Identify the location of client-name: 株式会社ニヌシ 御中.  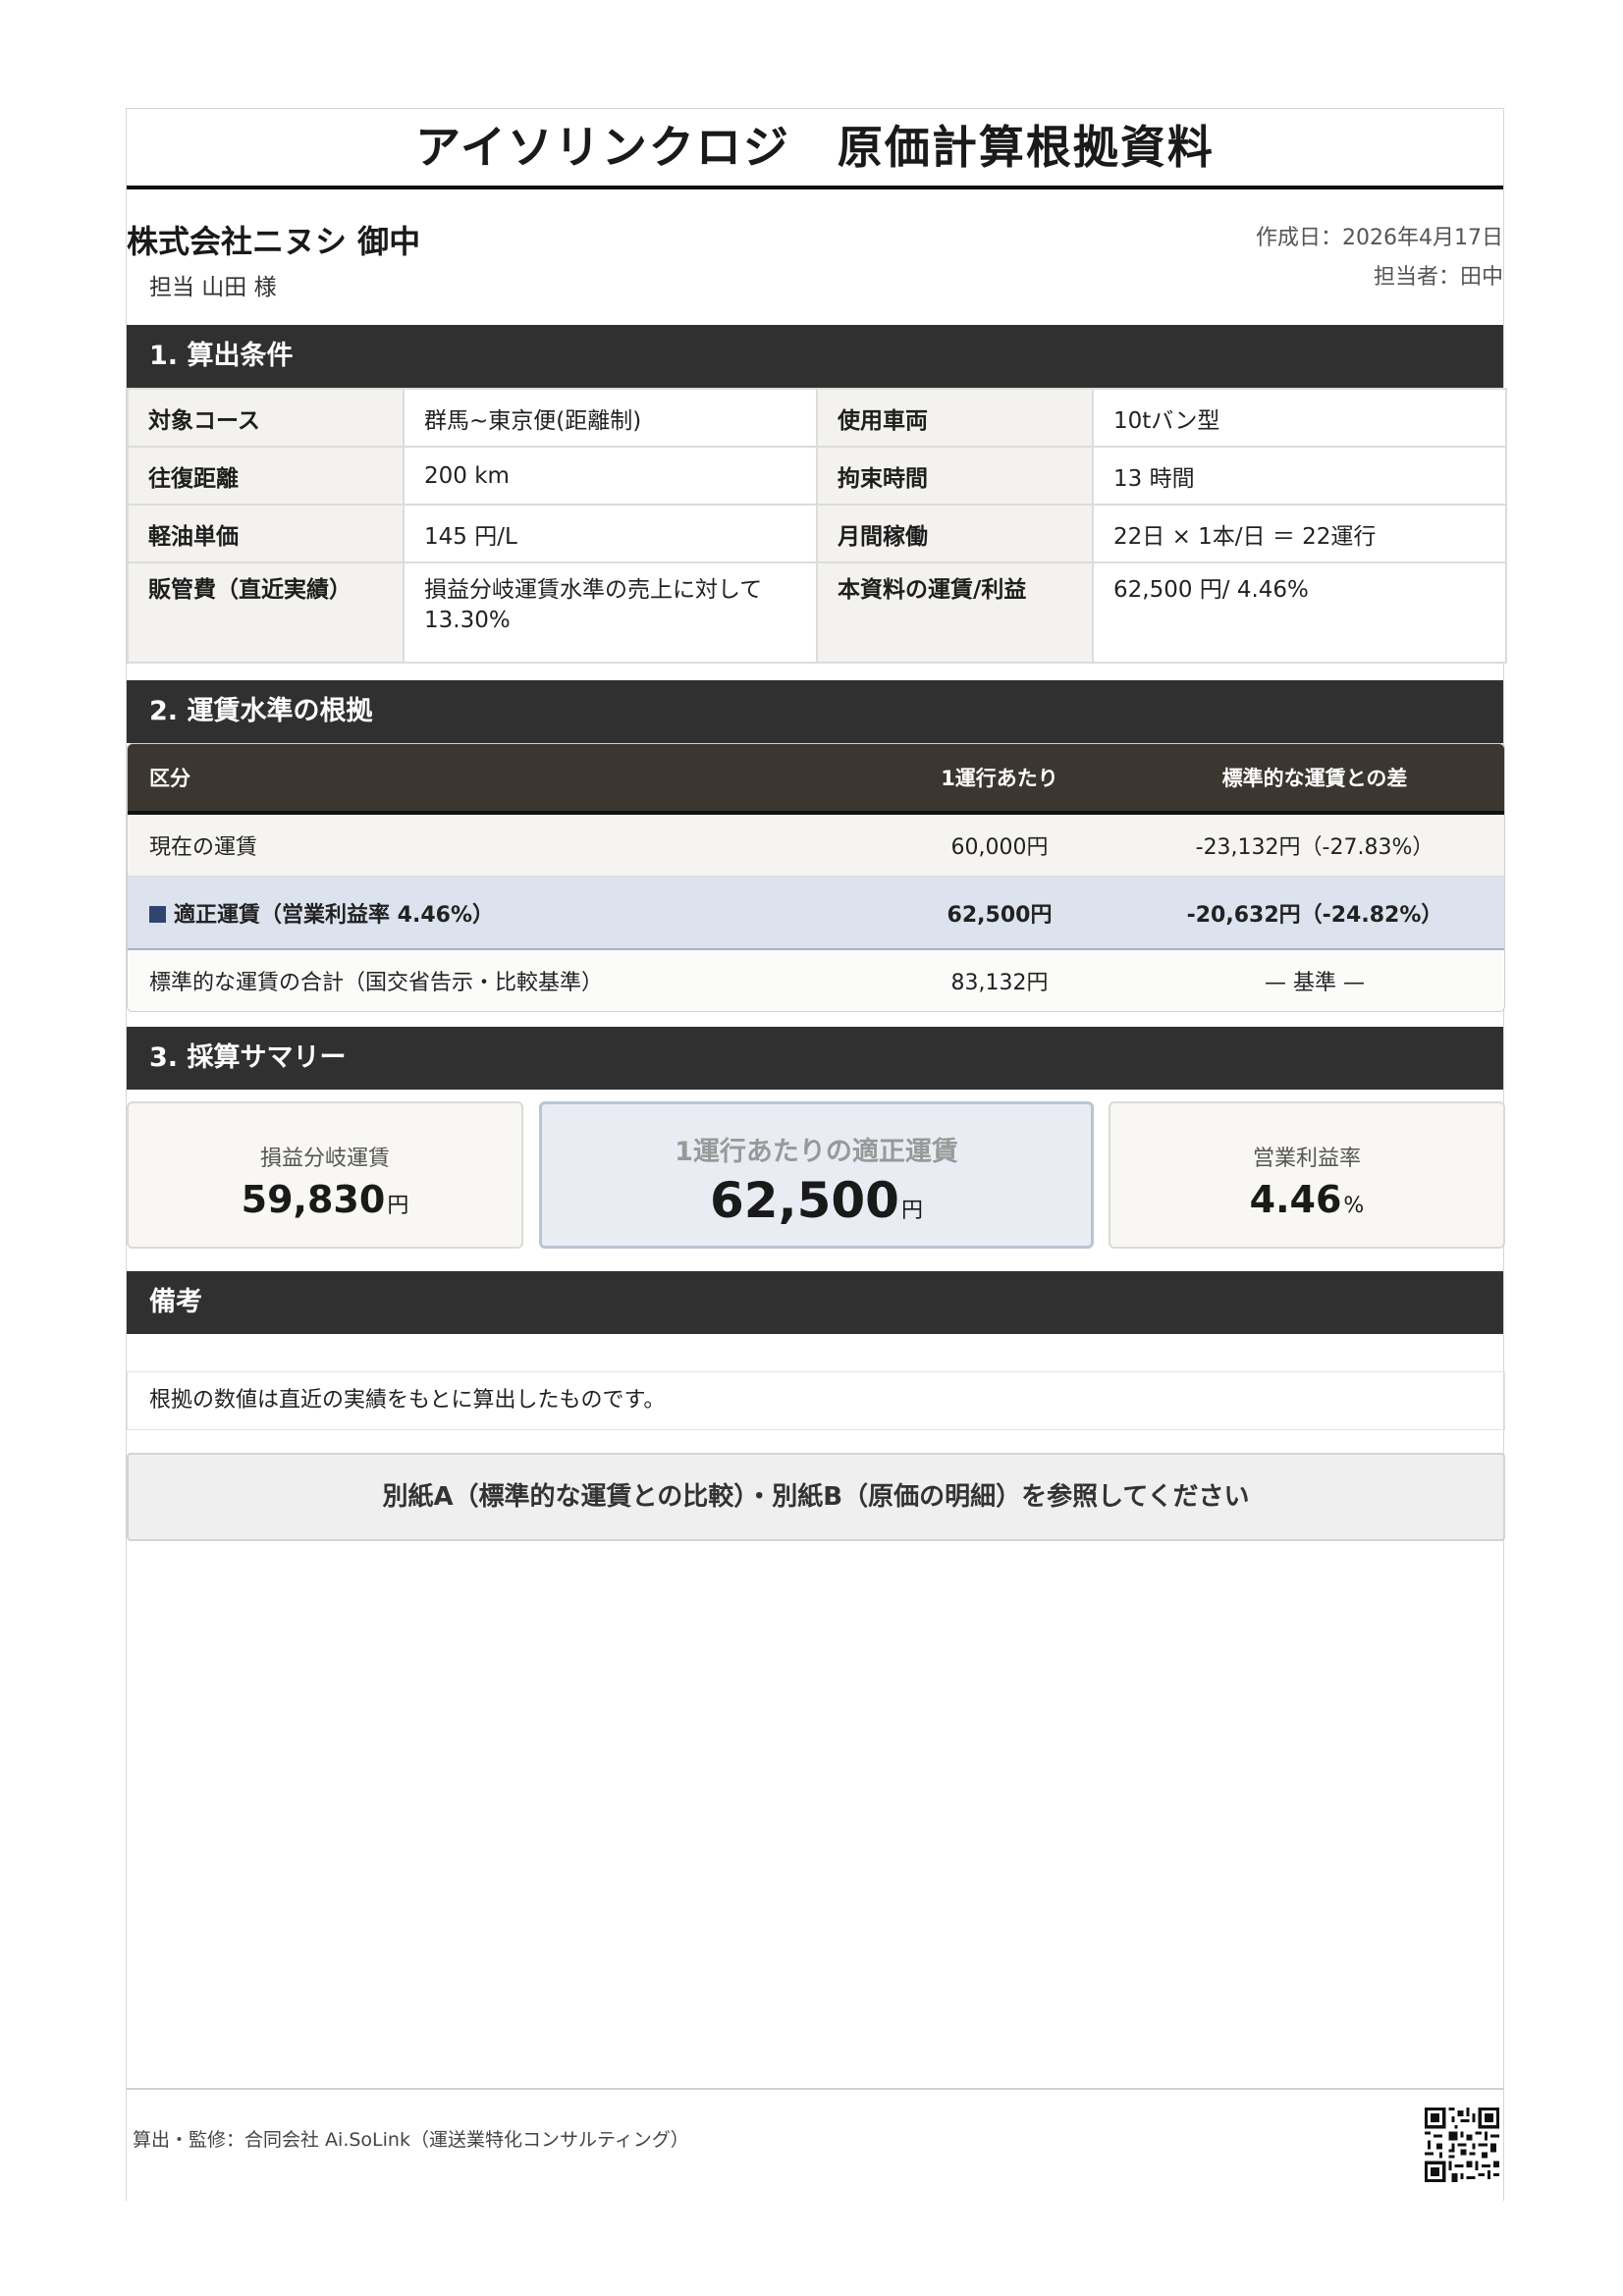
(274, 242).